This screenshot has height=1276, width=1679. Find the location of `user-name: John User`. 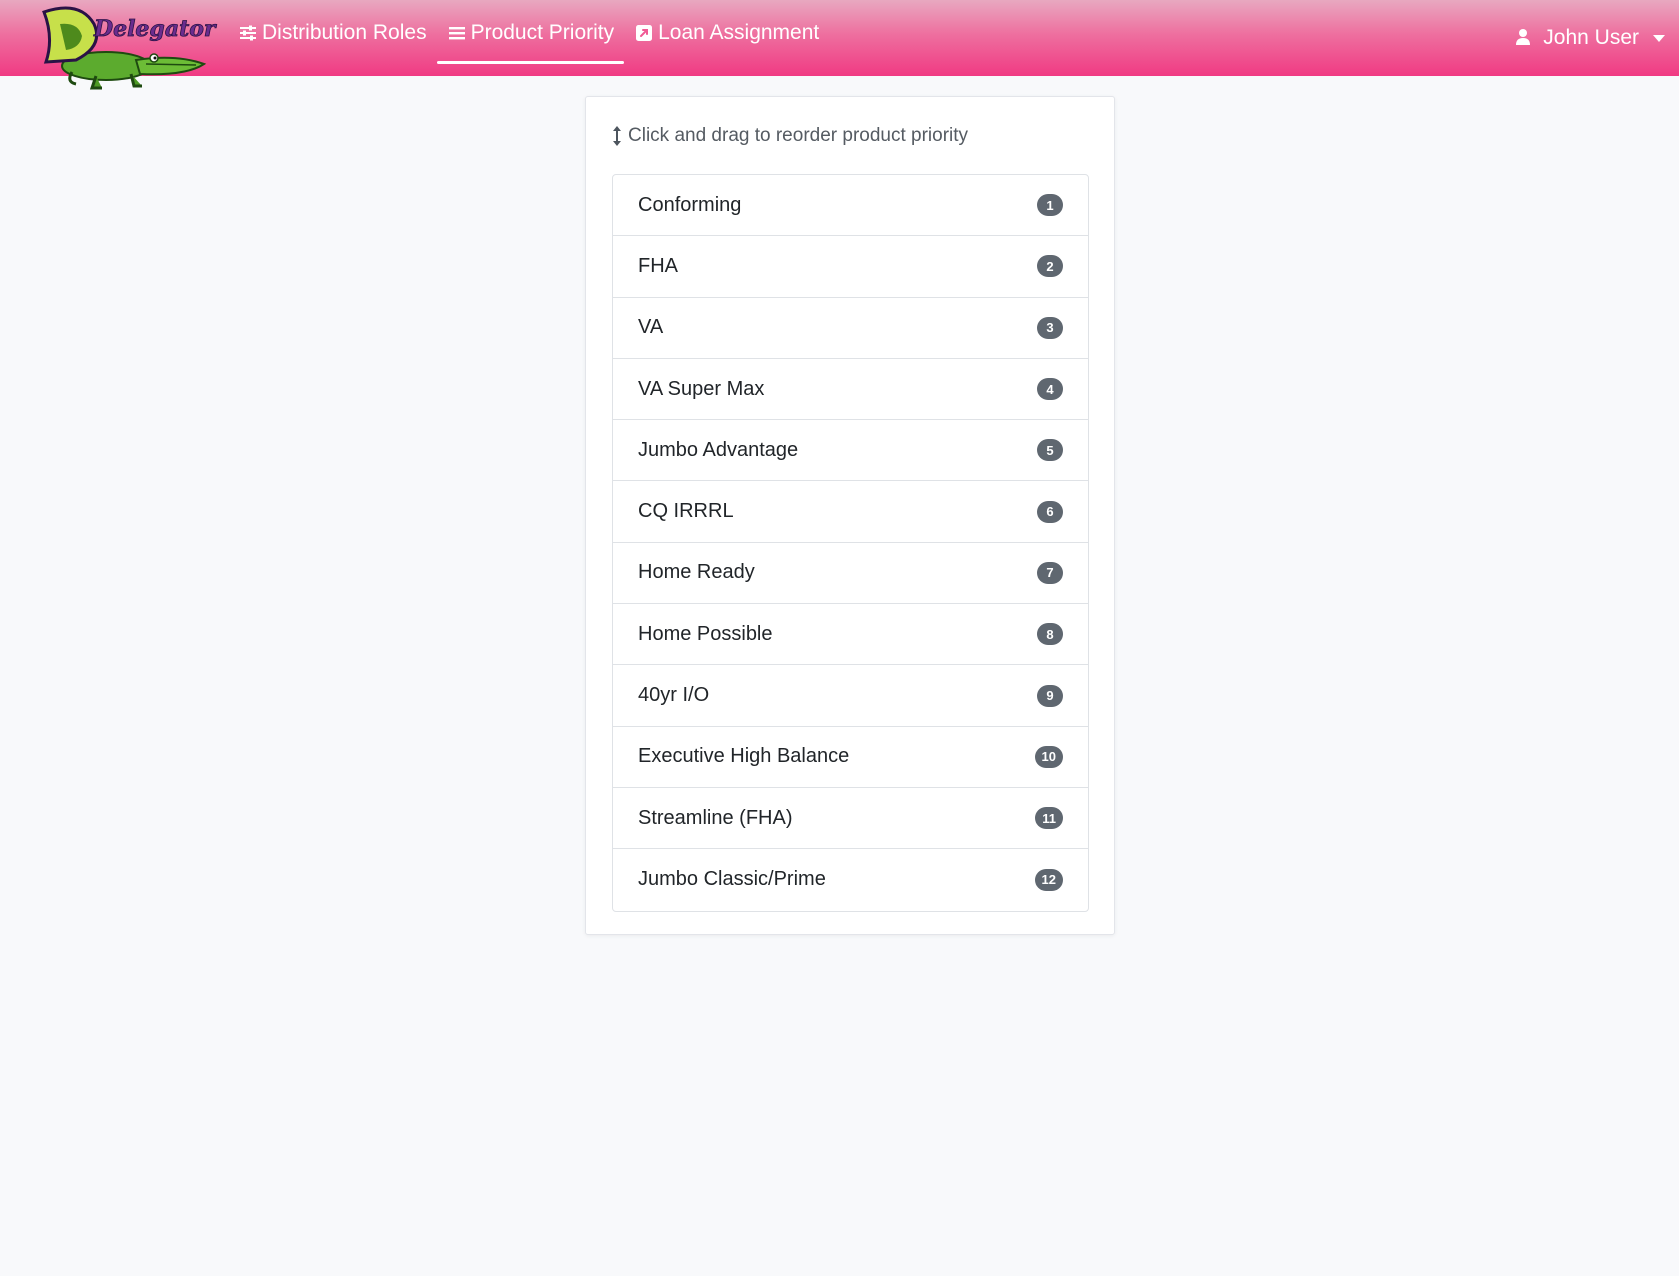

user-name: John User is located at coordinates (1591, 37).